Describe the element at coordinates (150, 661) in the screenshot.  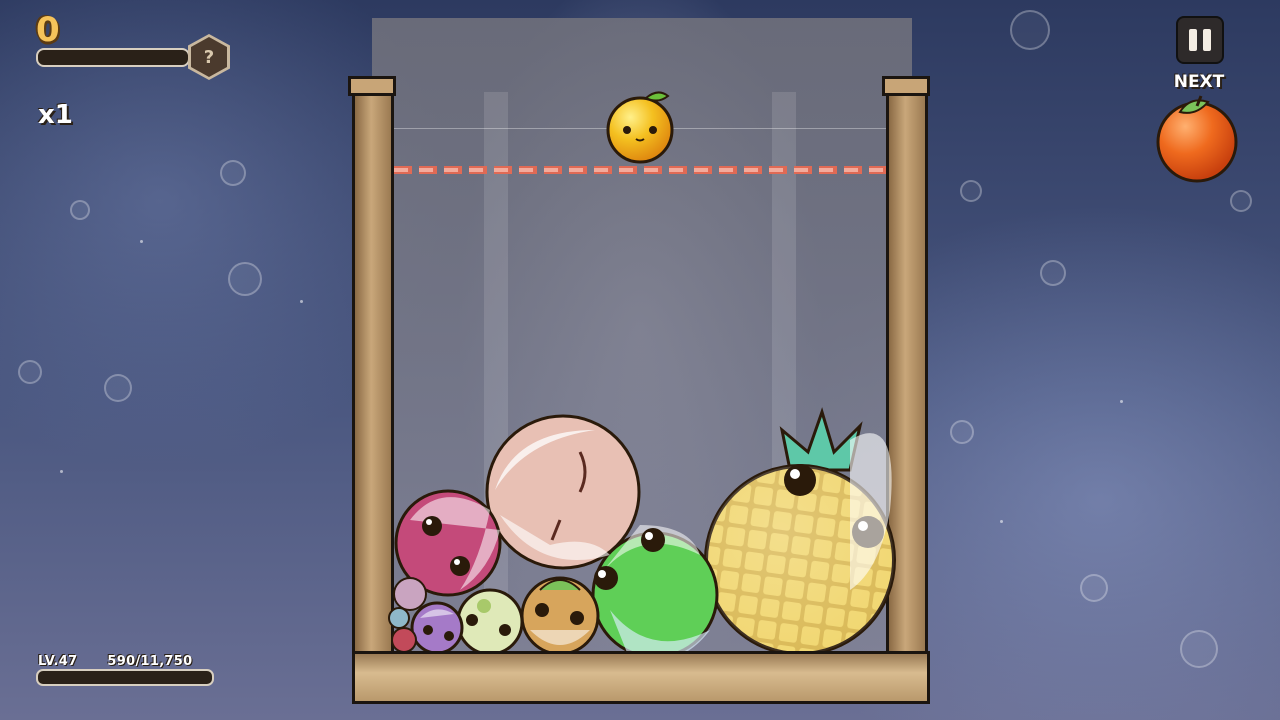
I see `xp-label: 590/11,750` at that location.